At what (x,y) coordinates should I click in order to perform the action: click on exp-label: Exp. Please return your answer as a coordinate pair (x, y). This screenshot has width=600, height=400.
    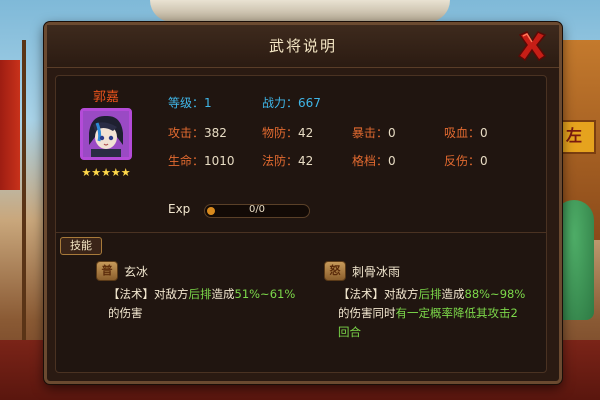
    Looking at the image, I should click on (179, 209).